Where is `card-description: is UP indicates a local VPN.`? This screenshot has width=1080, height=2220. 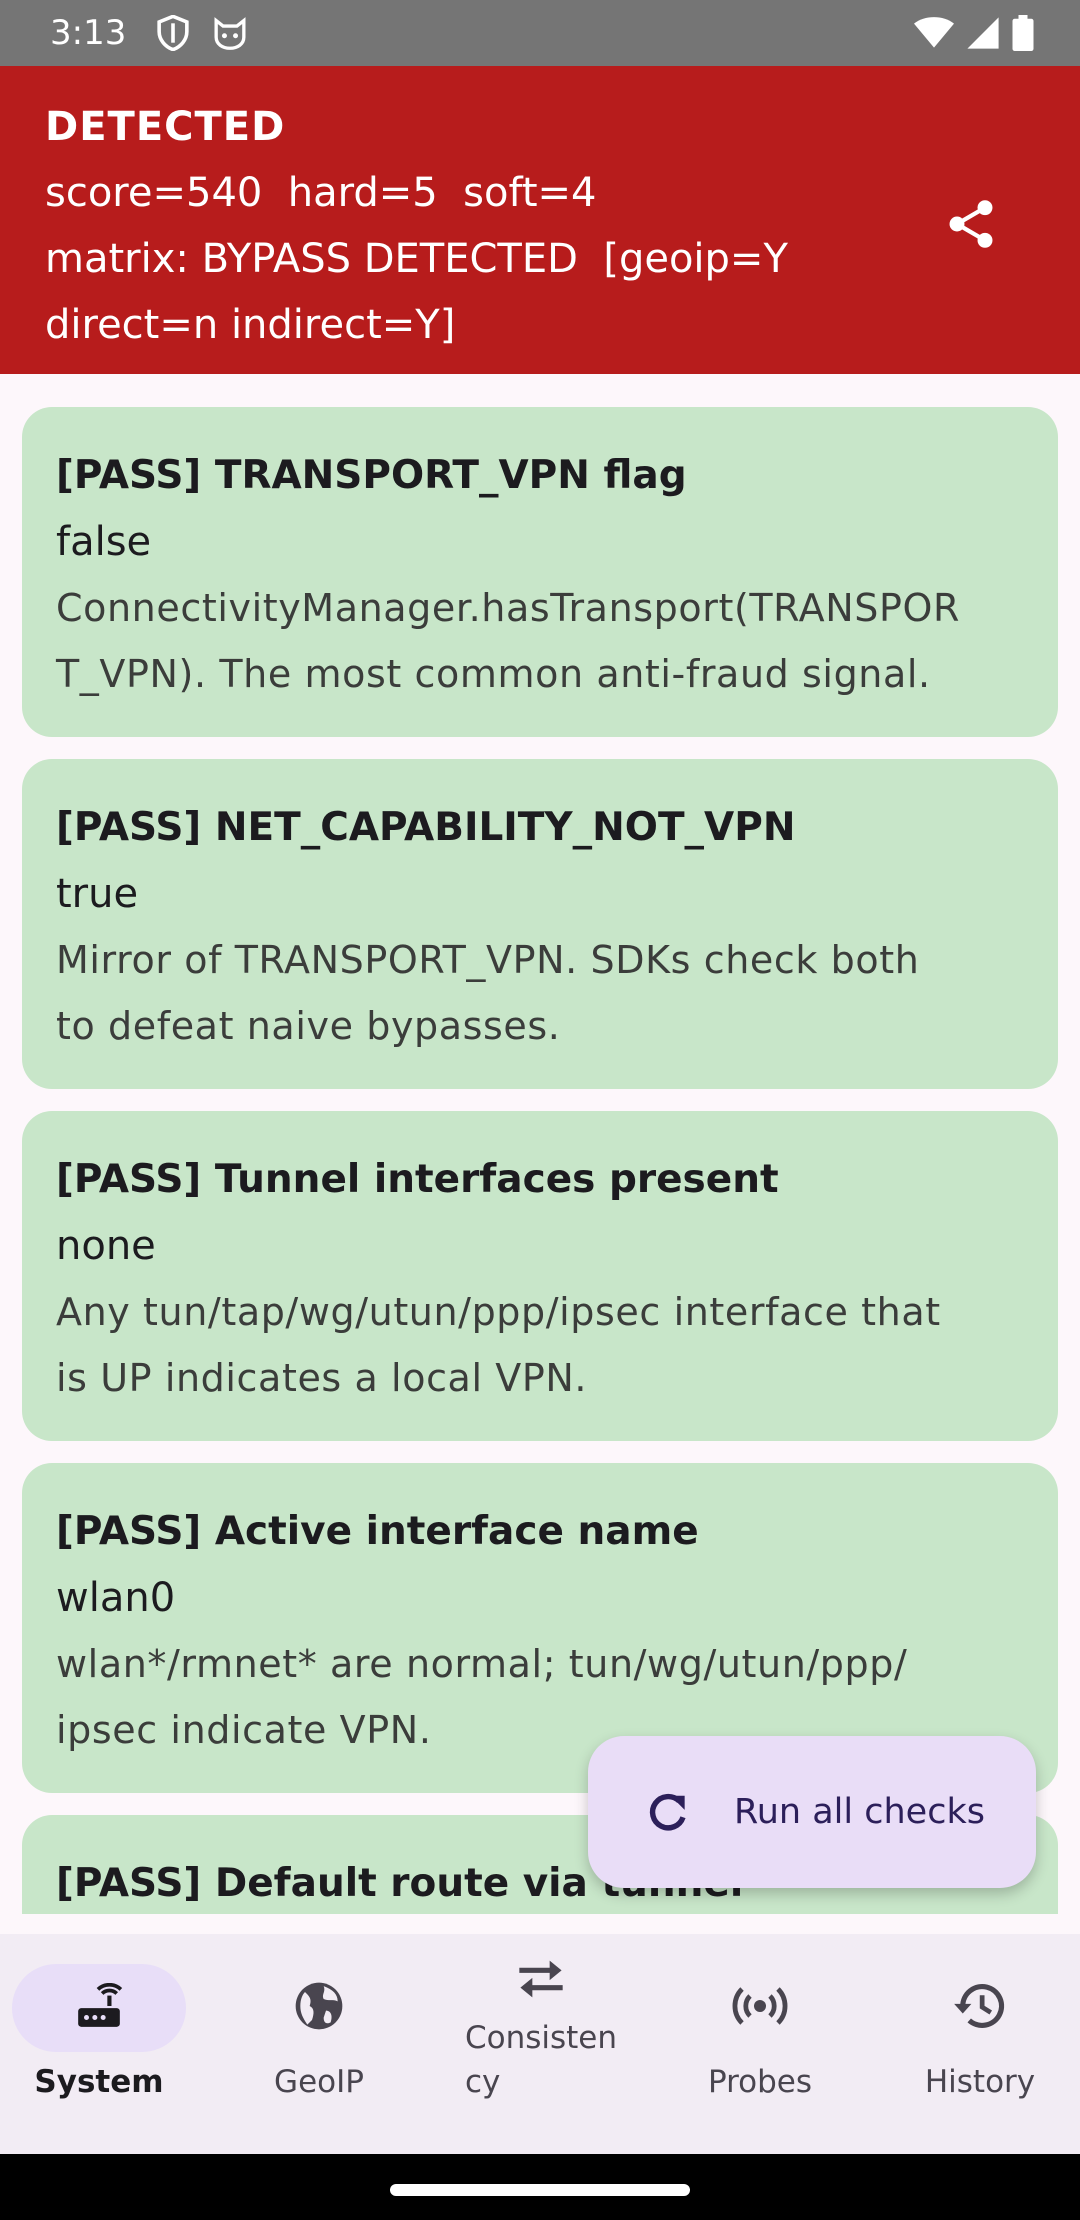
card-description: is UP indicates a local VPN. is located at coordinates (322, 1378).